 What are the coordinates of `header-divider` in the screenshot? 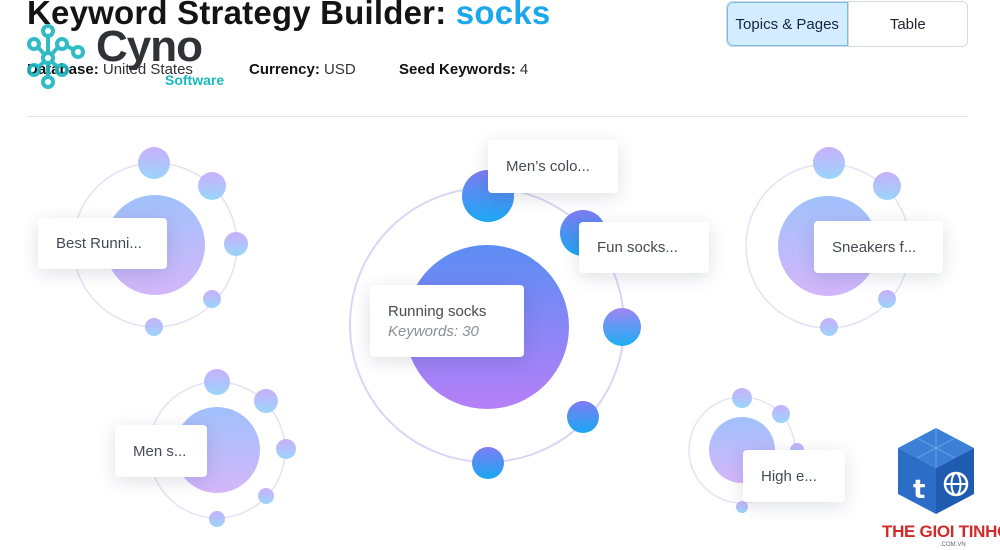 It's located at (497, 116).